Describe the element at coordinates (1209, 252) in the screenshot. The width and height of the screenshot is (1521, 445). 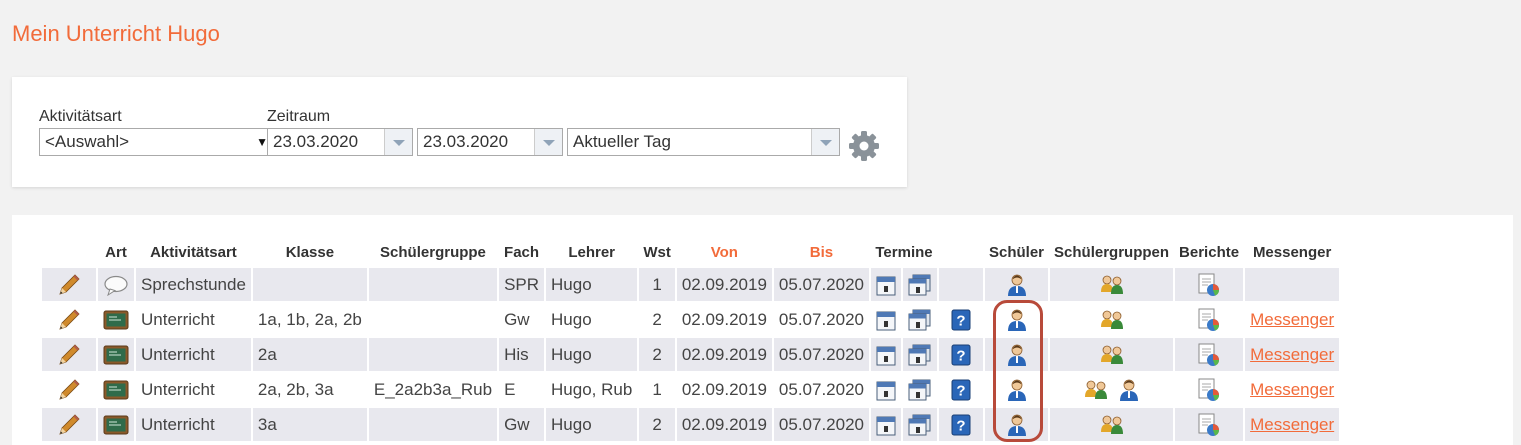
I see `col-berichte: Berichte` at that location.